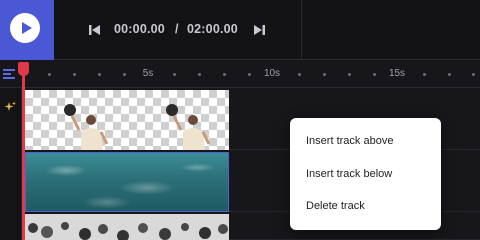 This screenshot has width=480, height=240. I want to click on total-time: 02:00.00, so click(212, 29).